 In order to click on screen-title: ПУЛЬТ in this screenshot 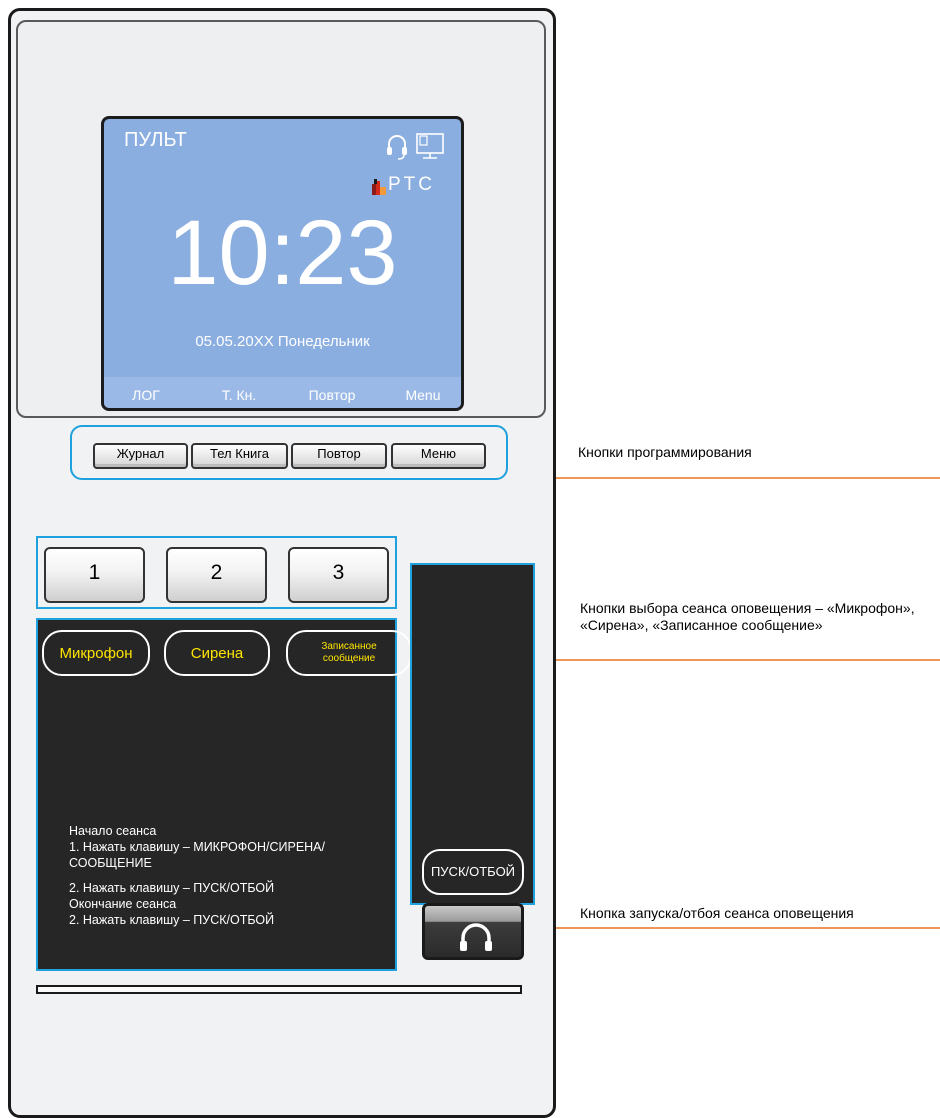, I will do `click(155, 140)`.